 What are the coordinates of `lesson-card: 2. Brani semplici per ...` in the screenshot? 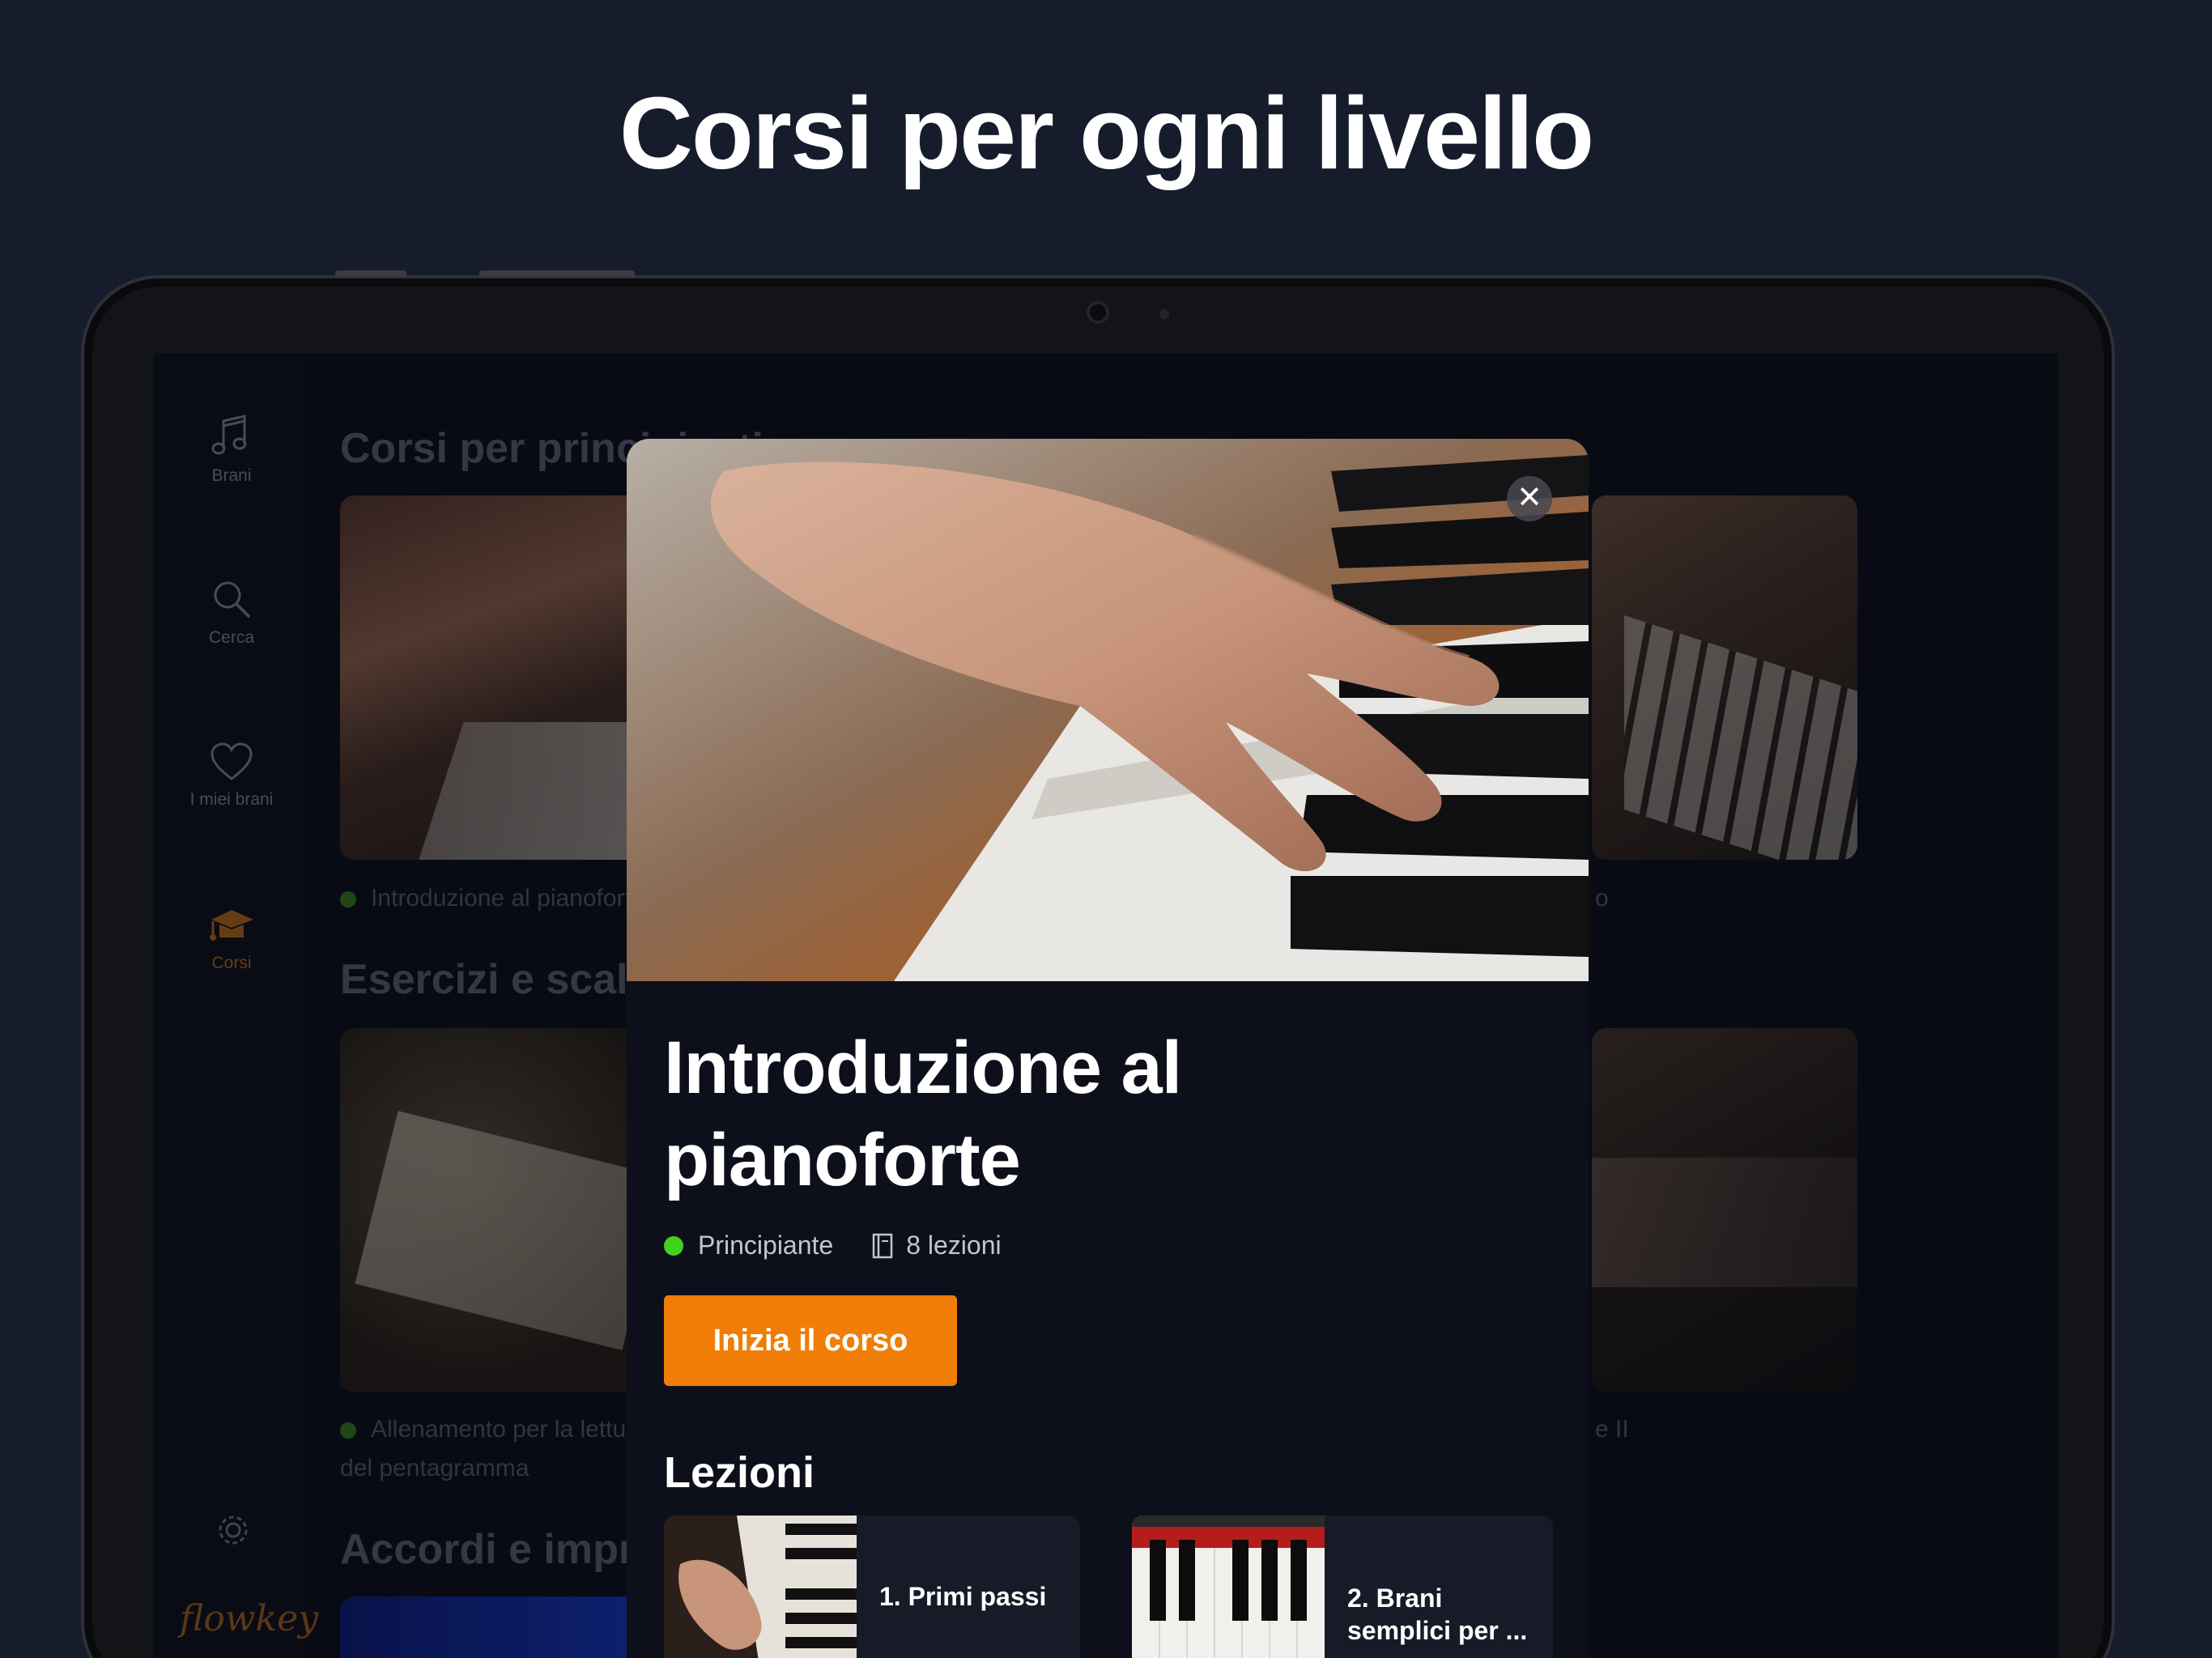 It's located at (1343, 1587).